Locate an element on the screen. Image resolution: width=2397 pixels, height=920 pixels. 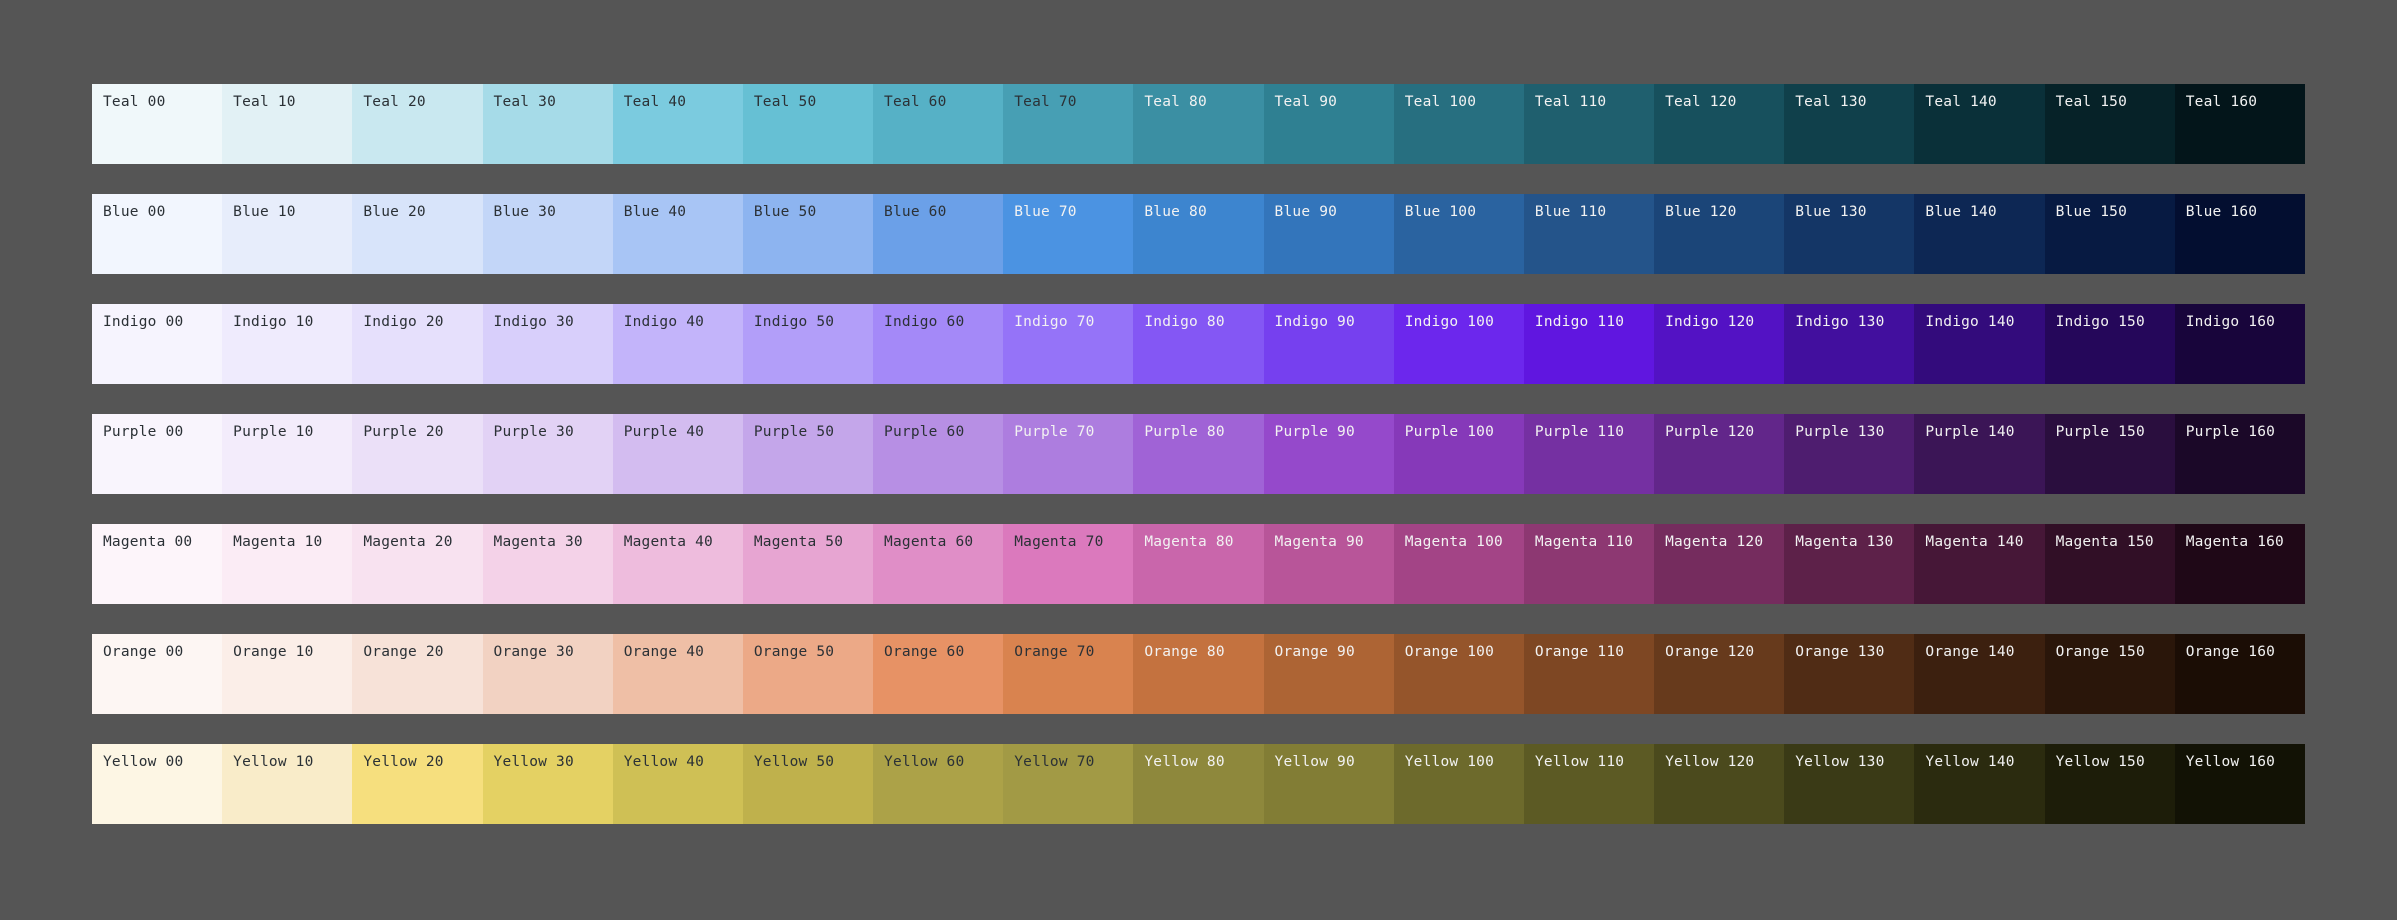
swatch-purple-140: Purple 140 is located at coordinates (1979, 454).